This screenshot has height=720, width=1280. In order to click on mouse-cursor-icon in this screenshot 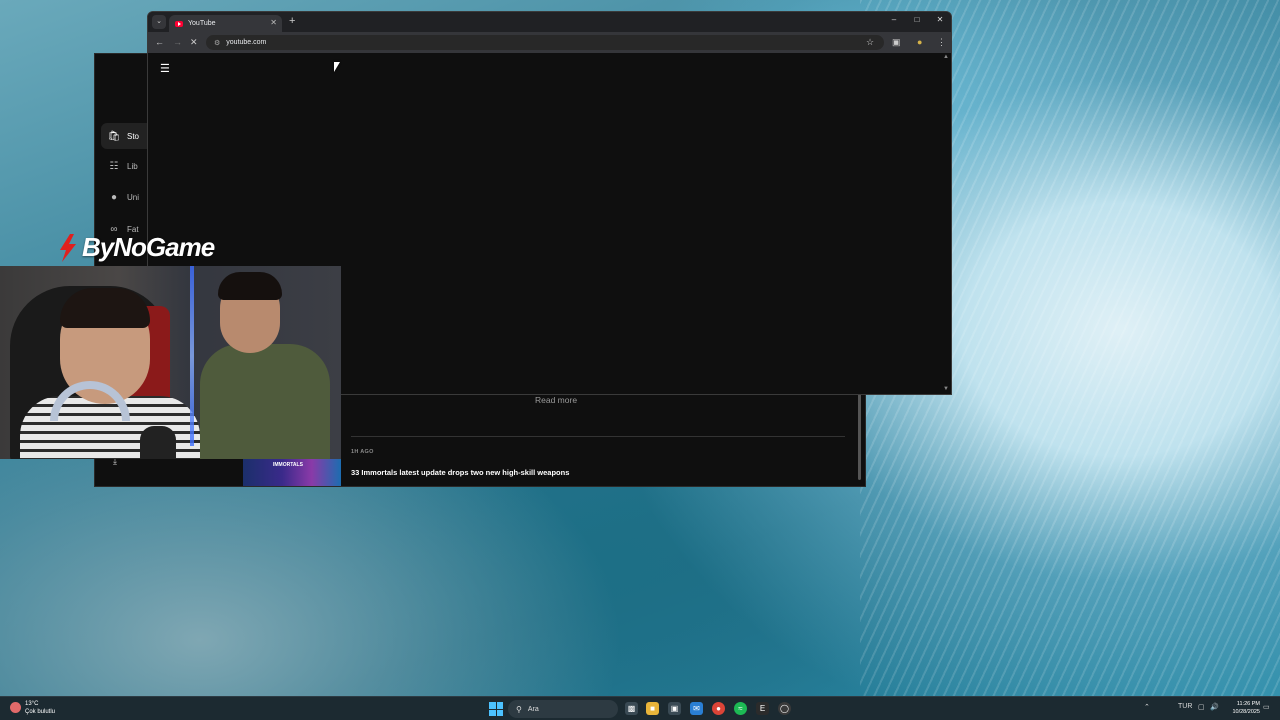, I will do `click(337, 67)`.